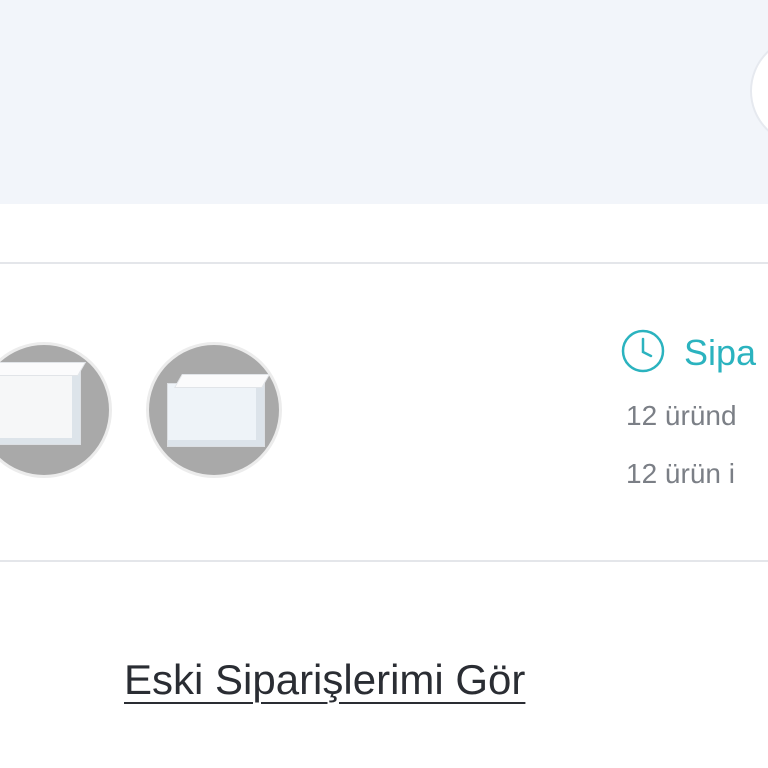 The width and height of the screenshot is (768, 768). What do you see at coordinates (643, 351) in the screenshot?
I see `clock-icon` at bounding box center [643, 351].